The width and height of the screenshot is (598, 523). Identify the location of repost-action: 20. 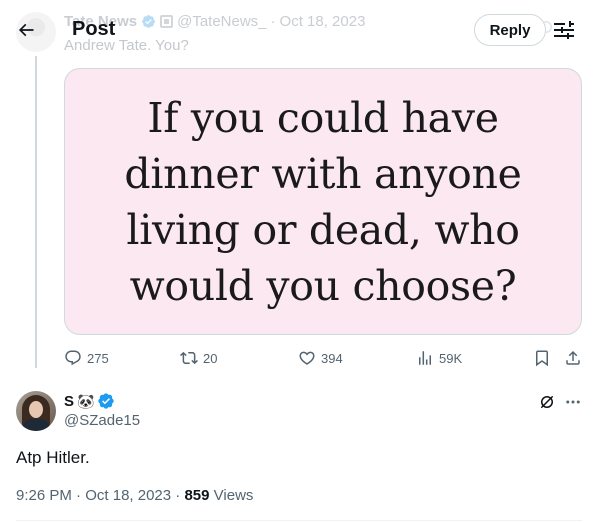
(198, 358).